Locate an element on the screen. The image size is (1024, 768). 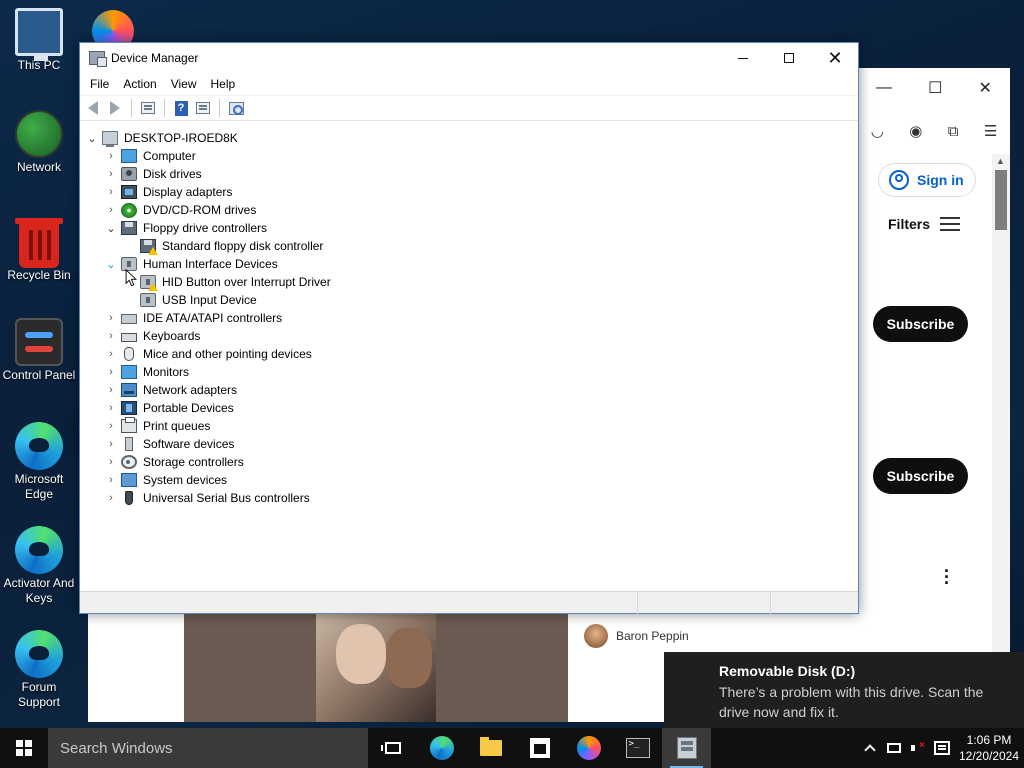
browser-scrollbar: ▲ is located at coordinates (1001, 434).